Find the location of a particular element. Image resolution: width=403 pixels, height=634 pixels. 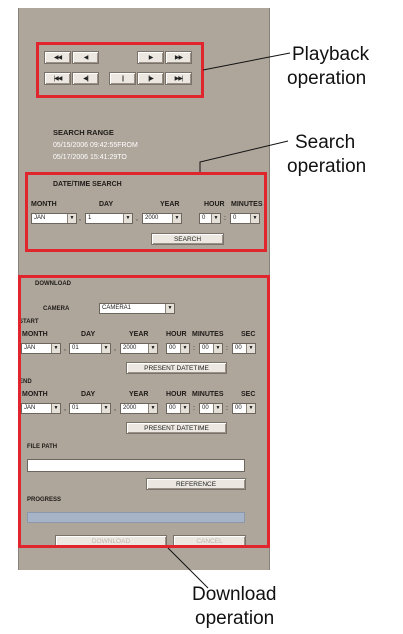

playback-leader-line is located at coordinates (246, 61).